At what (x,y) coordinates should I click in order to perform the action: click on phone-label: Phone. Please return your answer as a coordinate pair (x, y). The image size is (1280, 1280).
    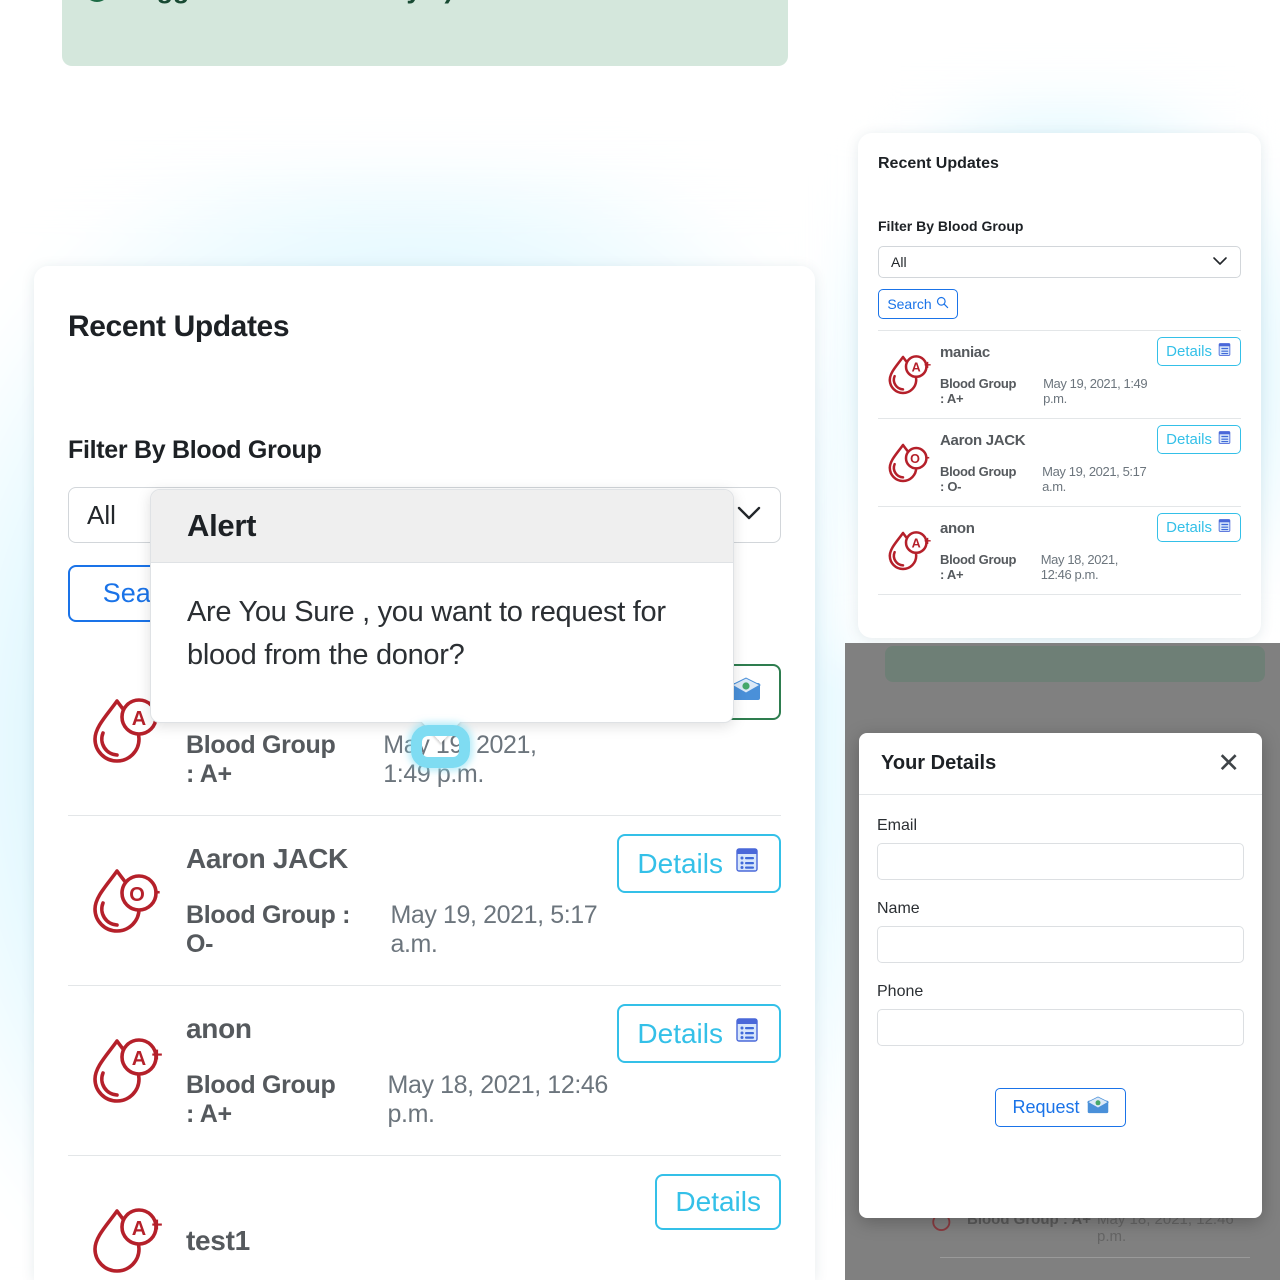
    Looking at the image, I should click on (900, 991).